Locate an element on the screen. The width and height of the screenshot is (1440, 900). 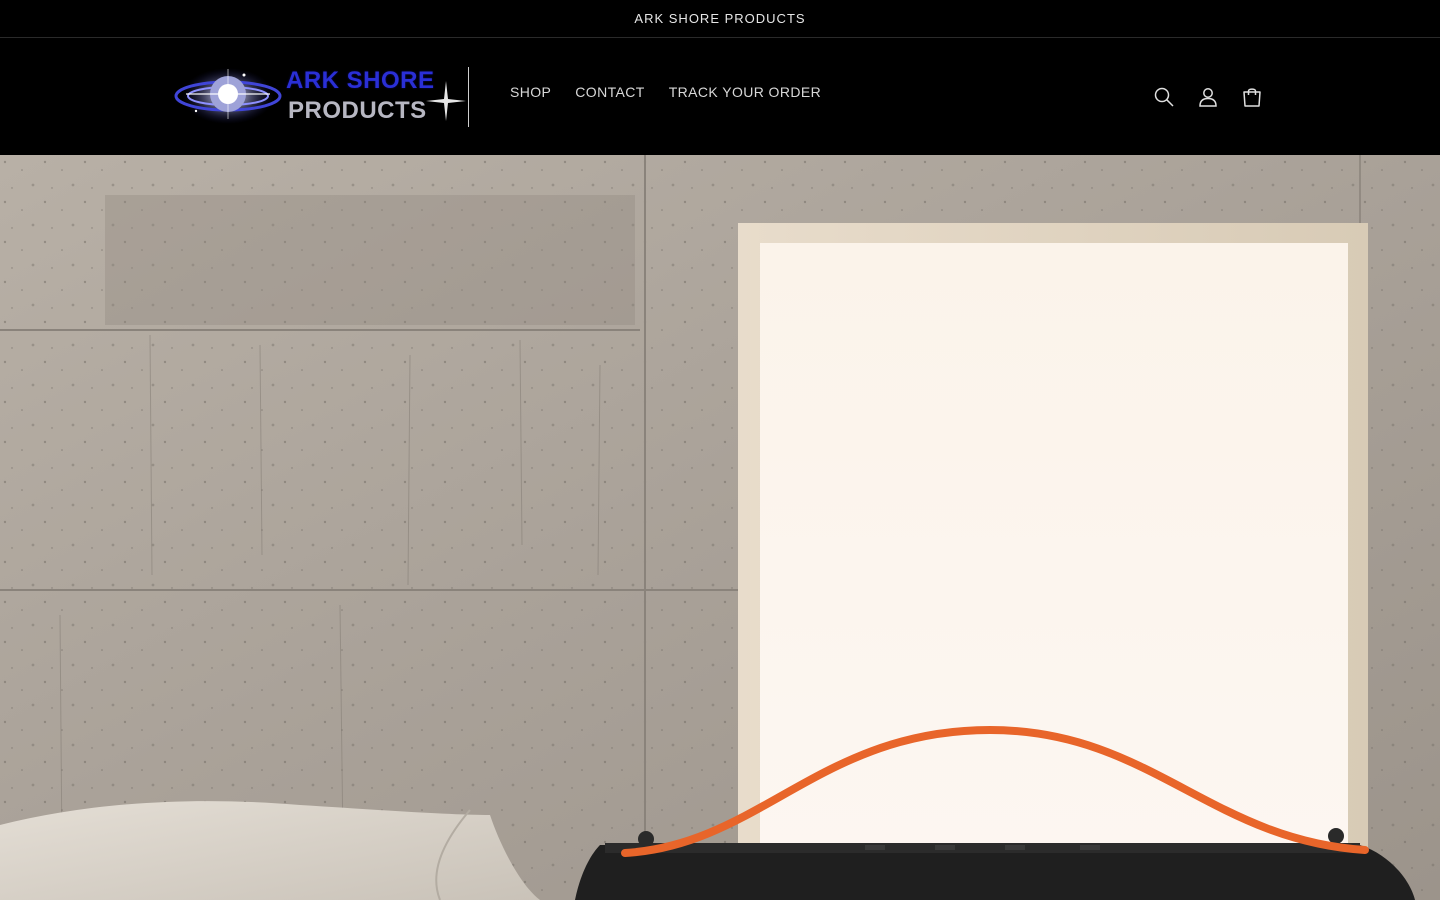
site-logo: ARK SHORE PRODUCTS is located at coordinates (318, 94).